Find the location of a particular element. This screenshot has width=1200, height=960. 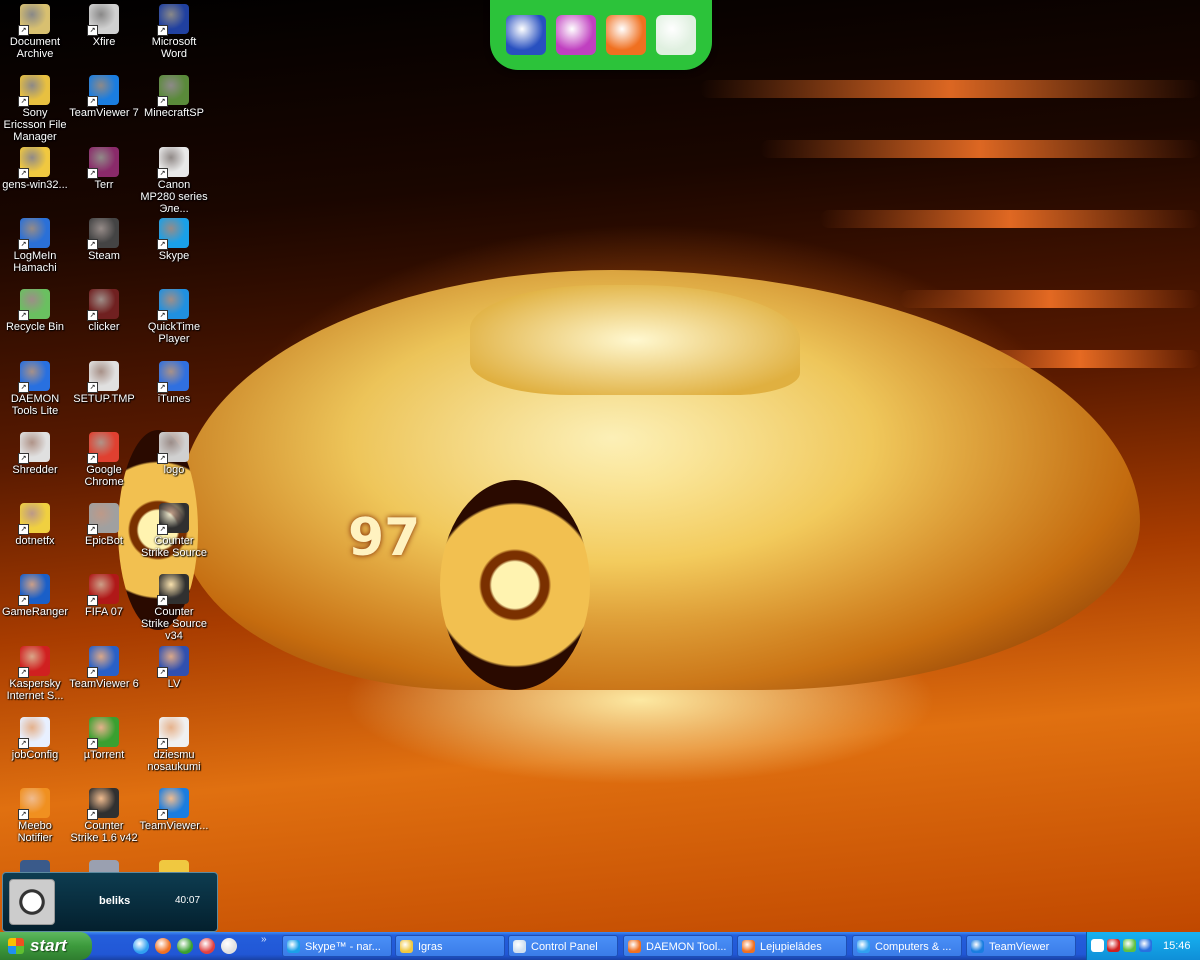

desktop-icon: ↗ Steam is located at coordinates (104, 238).